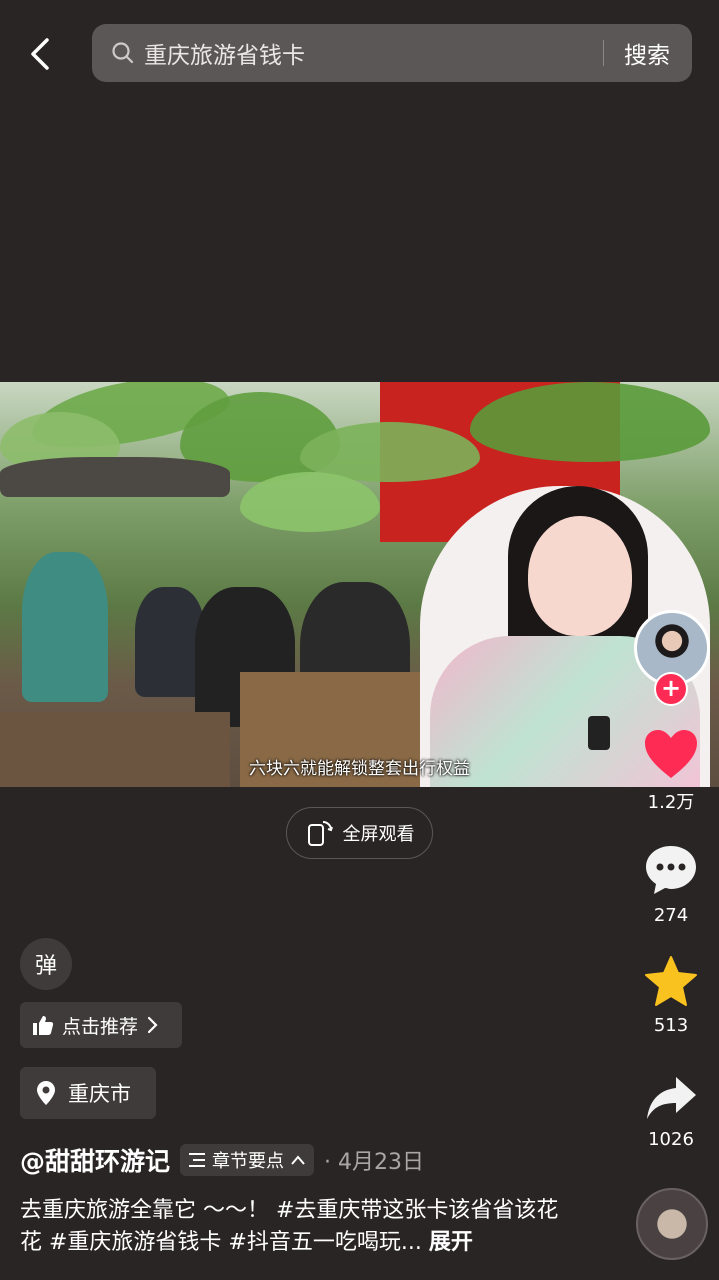 Image resolution: width=719 pixels, height=1280 pixels. Describe the element at coordinates (671, 1139) in the screenshot. I see `share-count: 1026` at that location.